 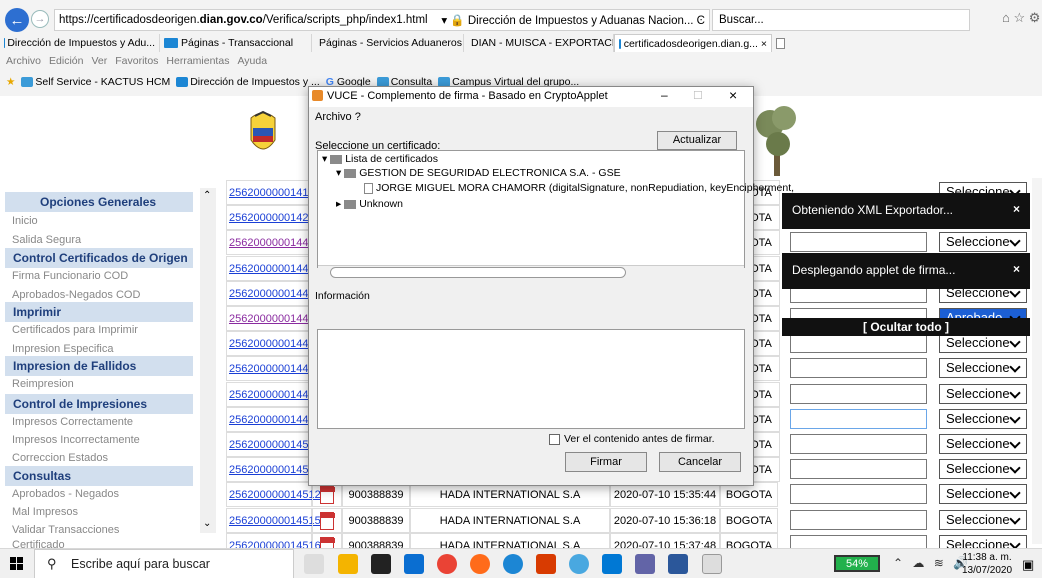 I want to click on sign-button: Firmar, so click(x=606, y=462).